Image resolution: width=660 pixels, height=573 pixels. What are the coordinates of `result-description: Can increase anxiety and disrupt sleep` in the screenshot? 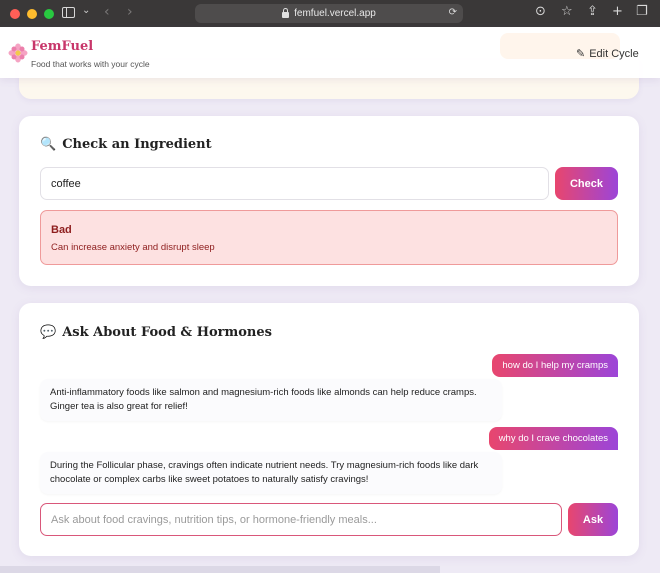 It's located at (133, 247).